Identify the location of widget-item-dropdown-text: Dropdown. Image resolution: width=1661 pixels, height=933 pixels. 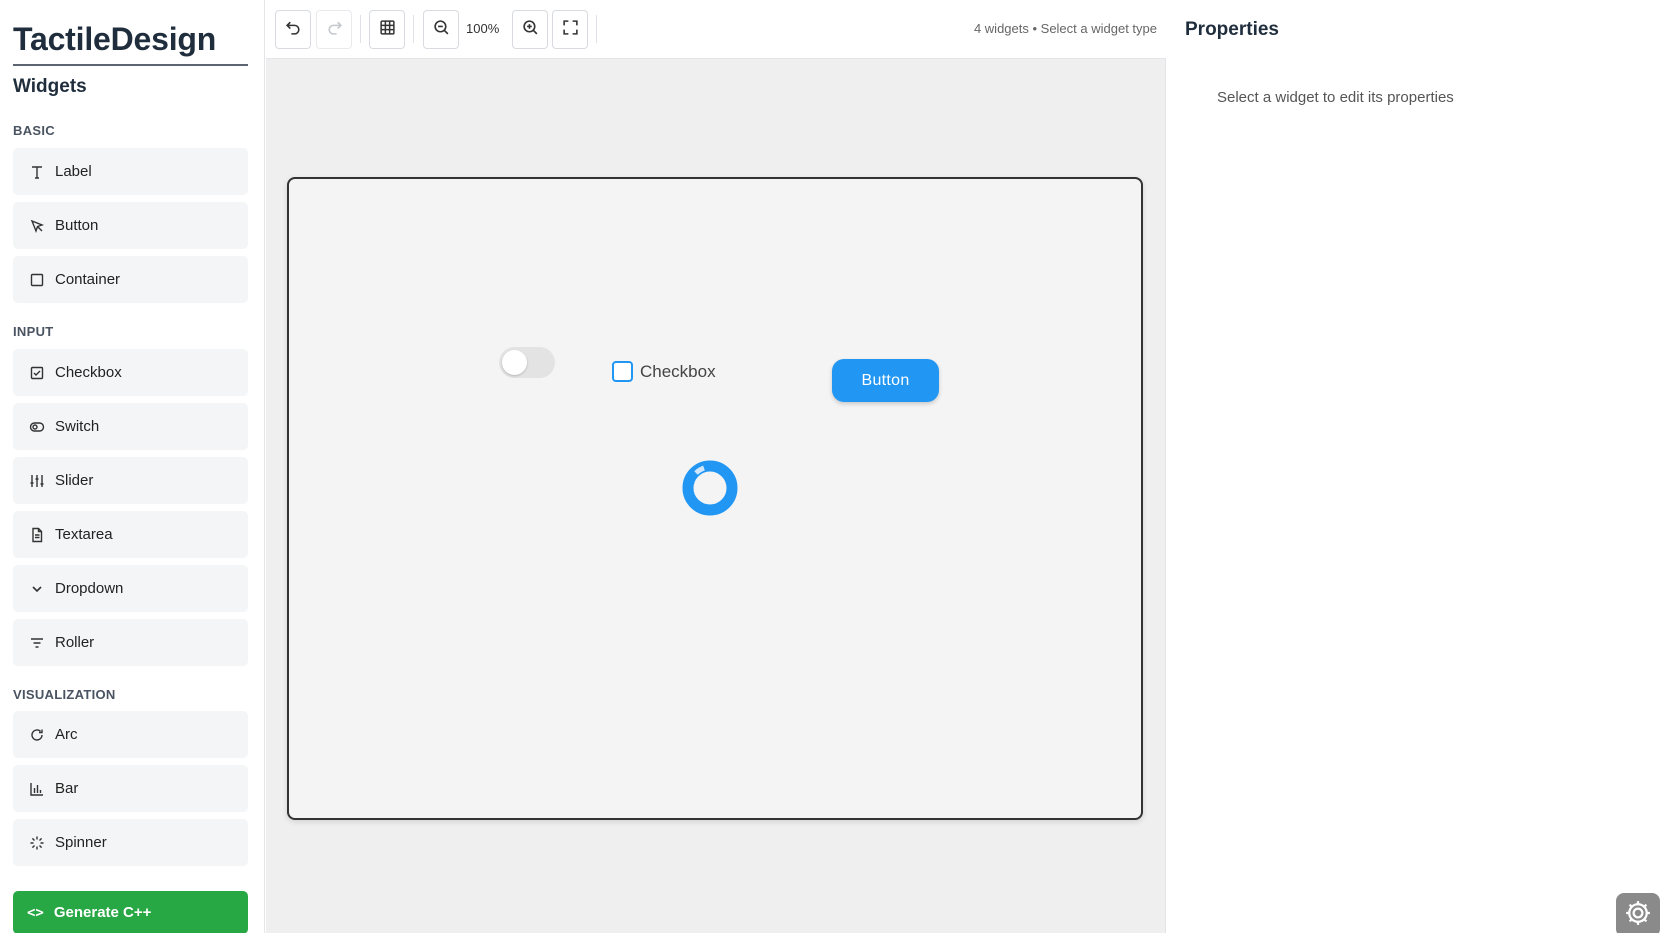
(89, 588).